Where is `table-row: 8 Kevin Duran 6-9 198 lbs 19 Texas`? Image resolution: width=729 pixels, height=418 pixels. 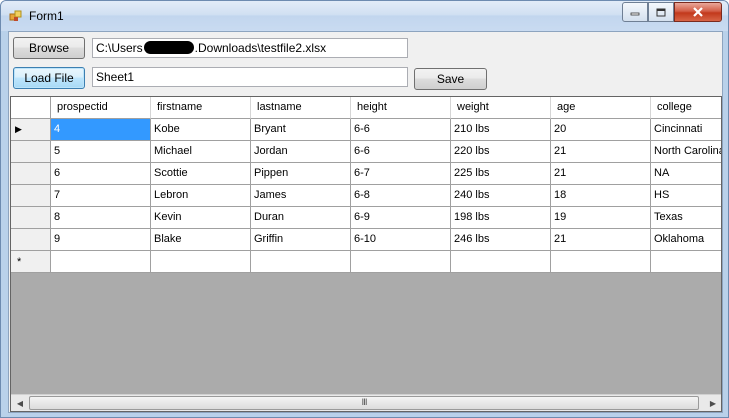
table-row: 8 Kevin Duran 6-9 198 lbs 19 Texas is located at coordinates (366, 218).